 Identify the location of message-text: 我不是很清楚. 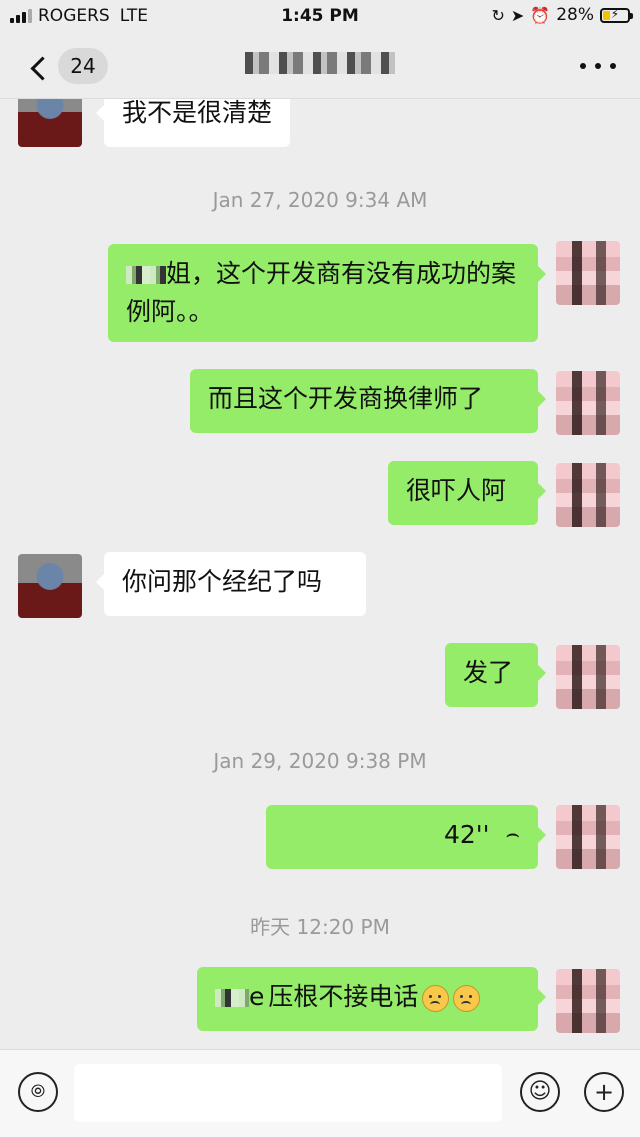
(197, 113).